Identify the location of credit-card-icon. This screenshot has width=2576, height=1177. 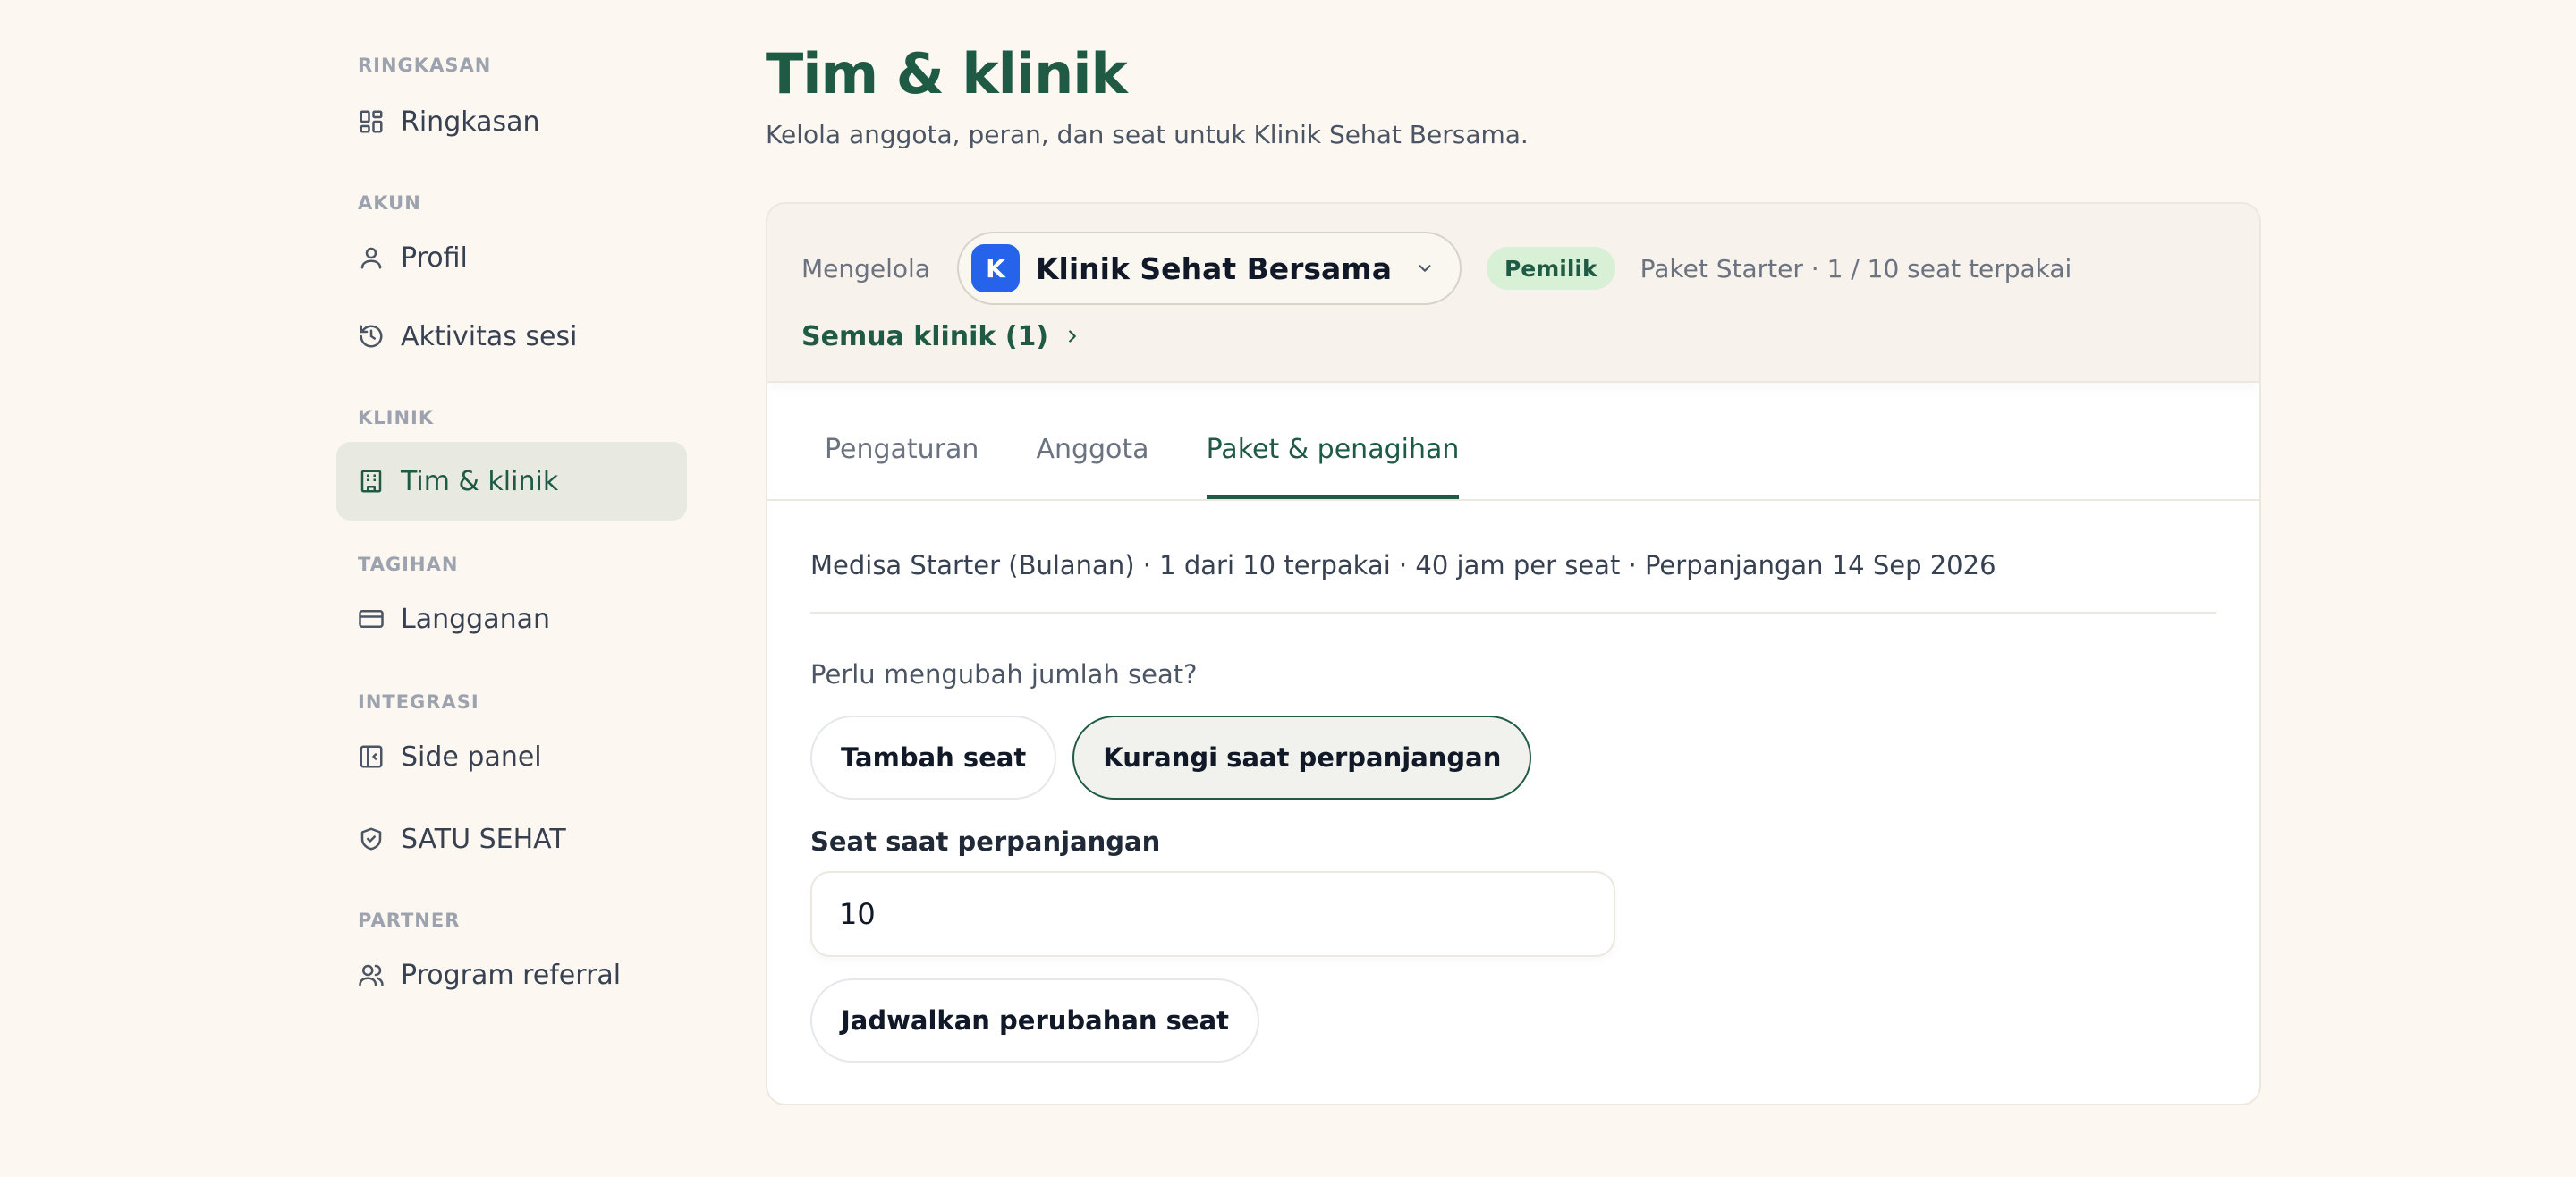
(371, 619).